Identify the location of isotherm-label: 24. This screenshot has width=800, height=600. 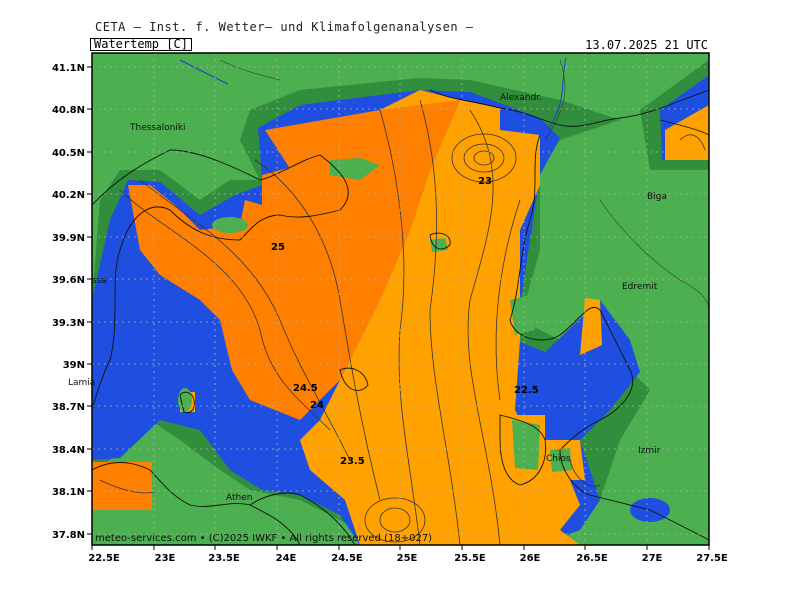
(317, 405).